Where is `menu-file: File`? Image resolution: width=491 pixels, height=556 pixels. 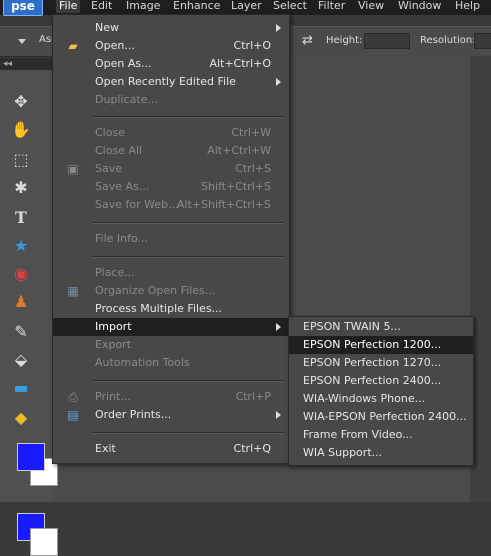 menu-file: File is located at coordinates (68, 6).